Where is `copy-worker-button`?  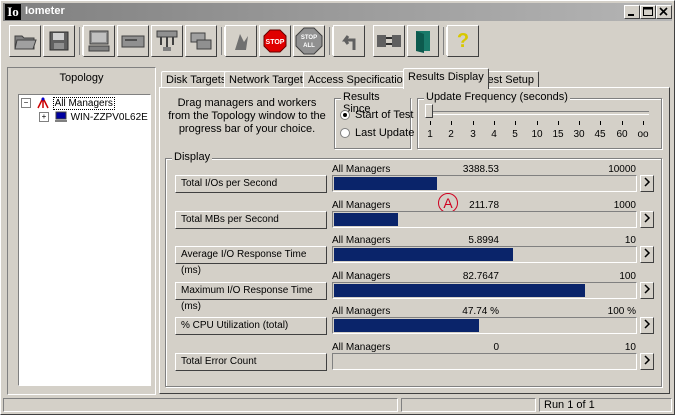 copy-worker-button is located at coordinates (201, 41).